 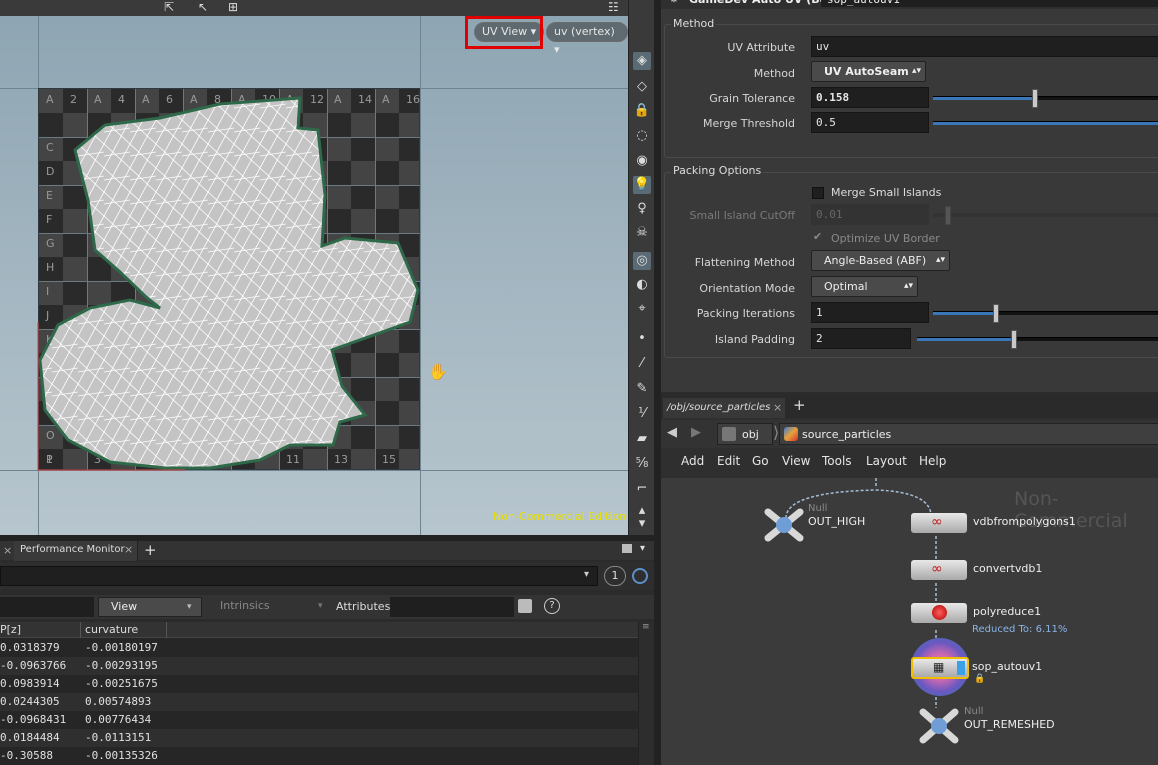 What do you see at coordinates (724, 408) in the screenshot?
I see `tab-source-particles: /obj/source_particles ×` at bounding box center [724, 408].